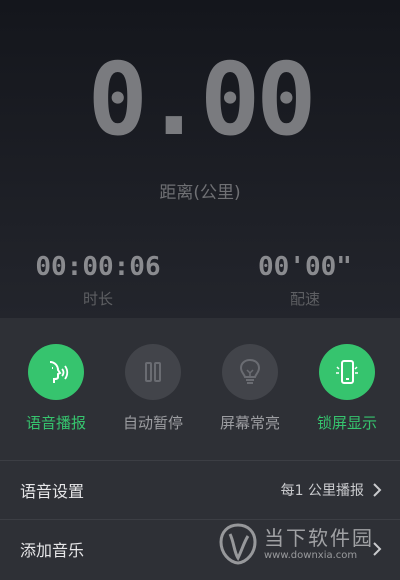 The width and height of the screenshot is (400, 580). What do you see at coordinates (347, 372) in the screenshot?
I see `phone-lock-icon` at bounding box center [347, 372].